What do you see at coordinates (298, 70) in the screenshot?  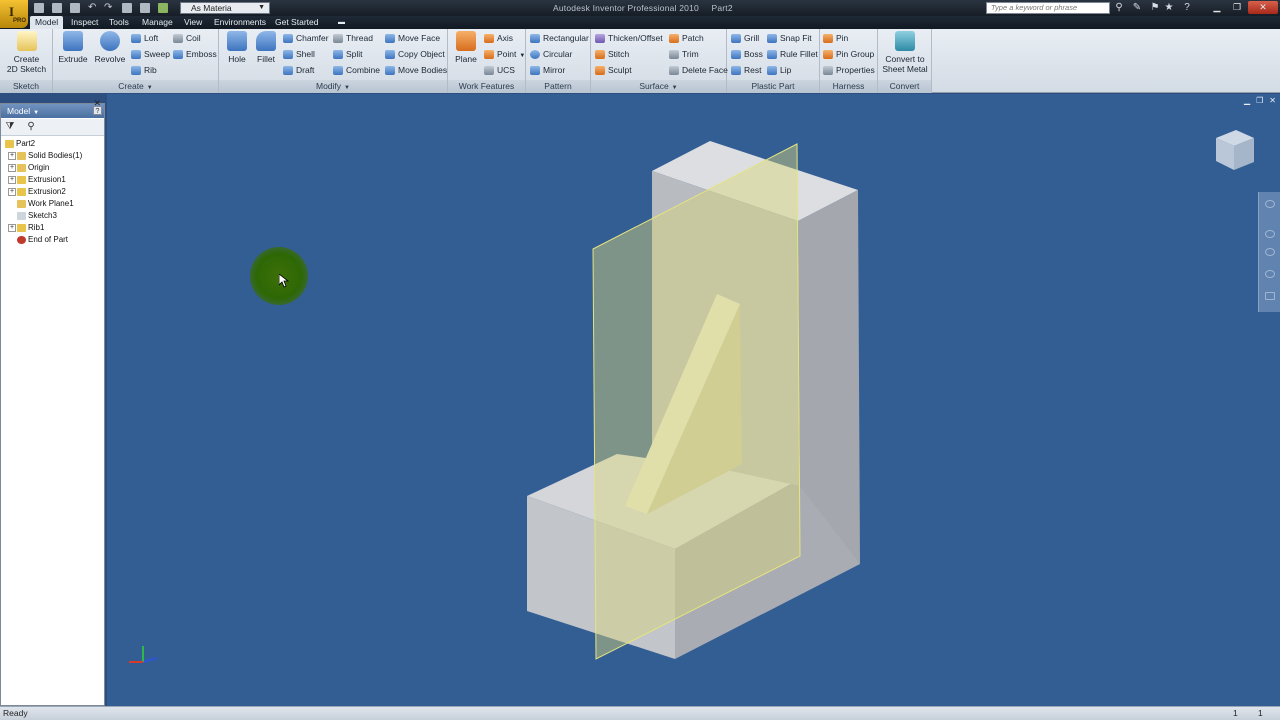 I see `draft-button: Draft` at bounding box center [298, 70].